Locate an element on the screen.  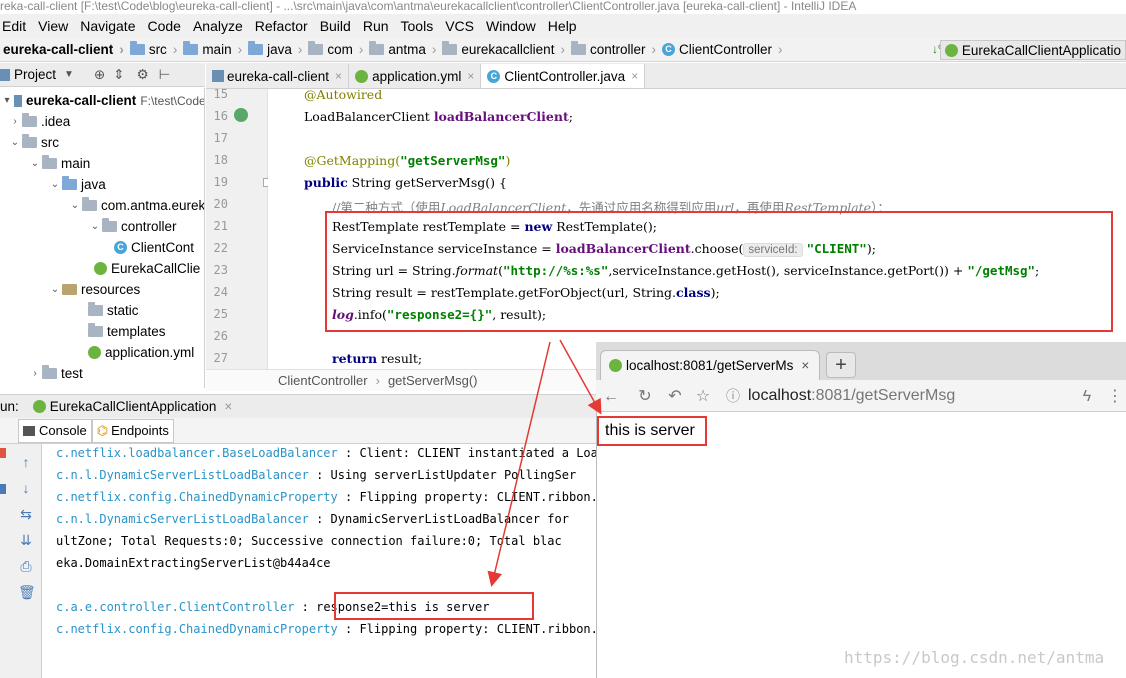
watermark: https://blog.csdn.net/antma is located at coordinates (974, 657).